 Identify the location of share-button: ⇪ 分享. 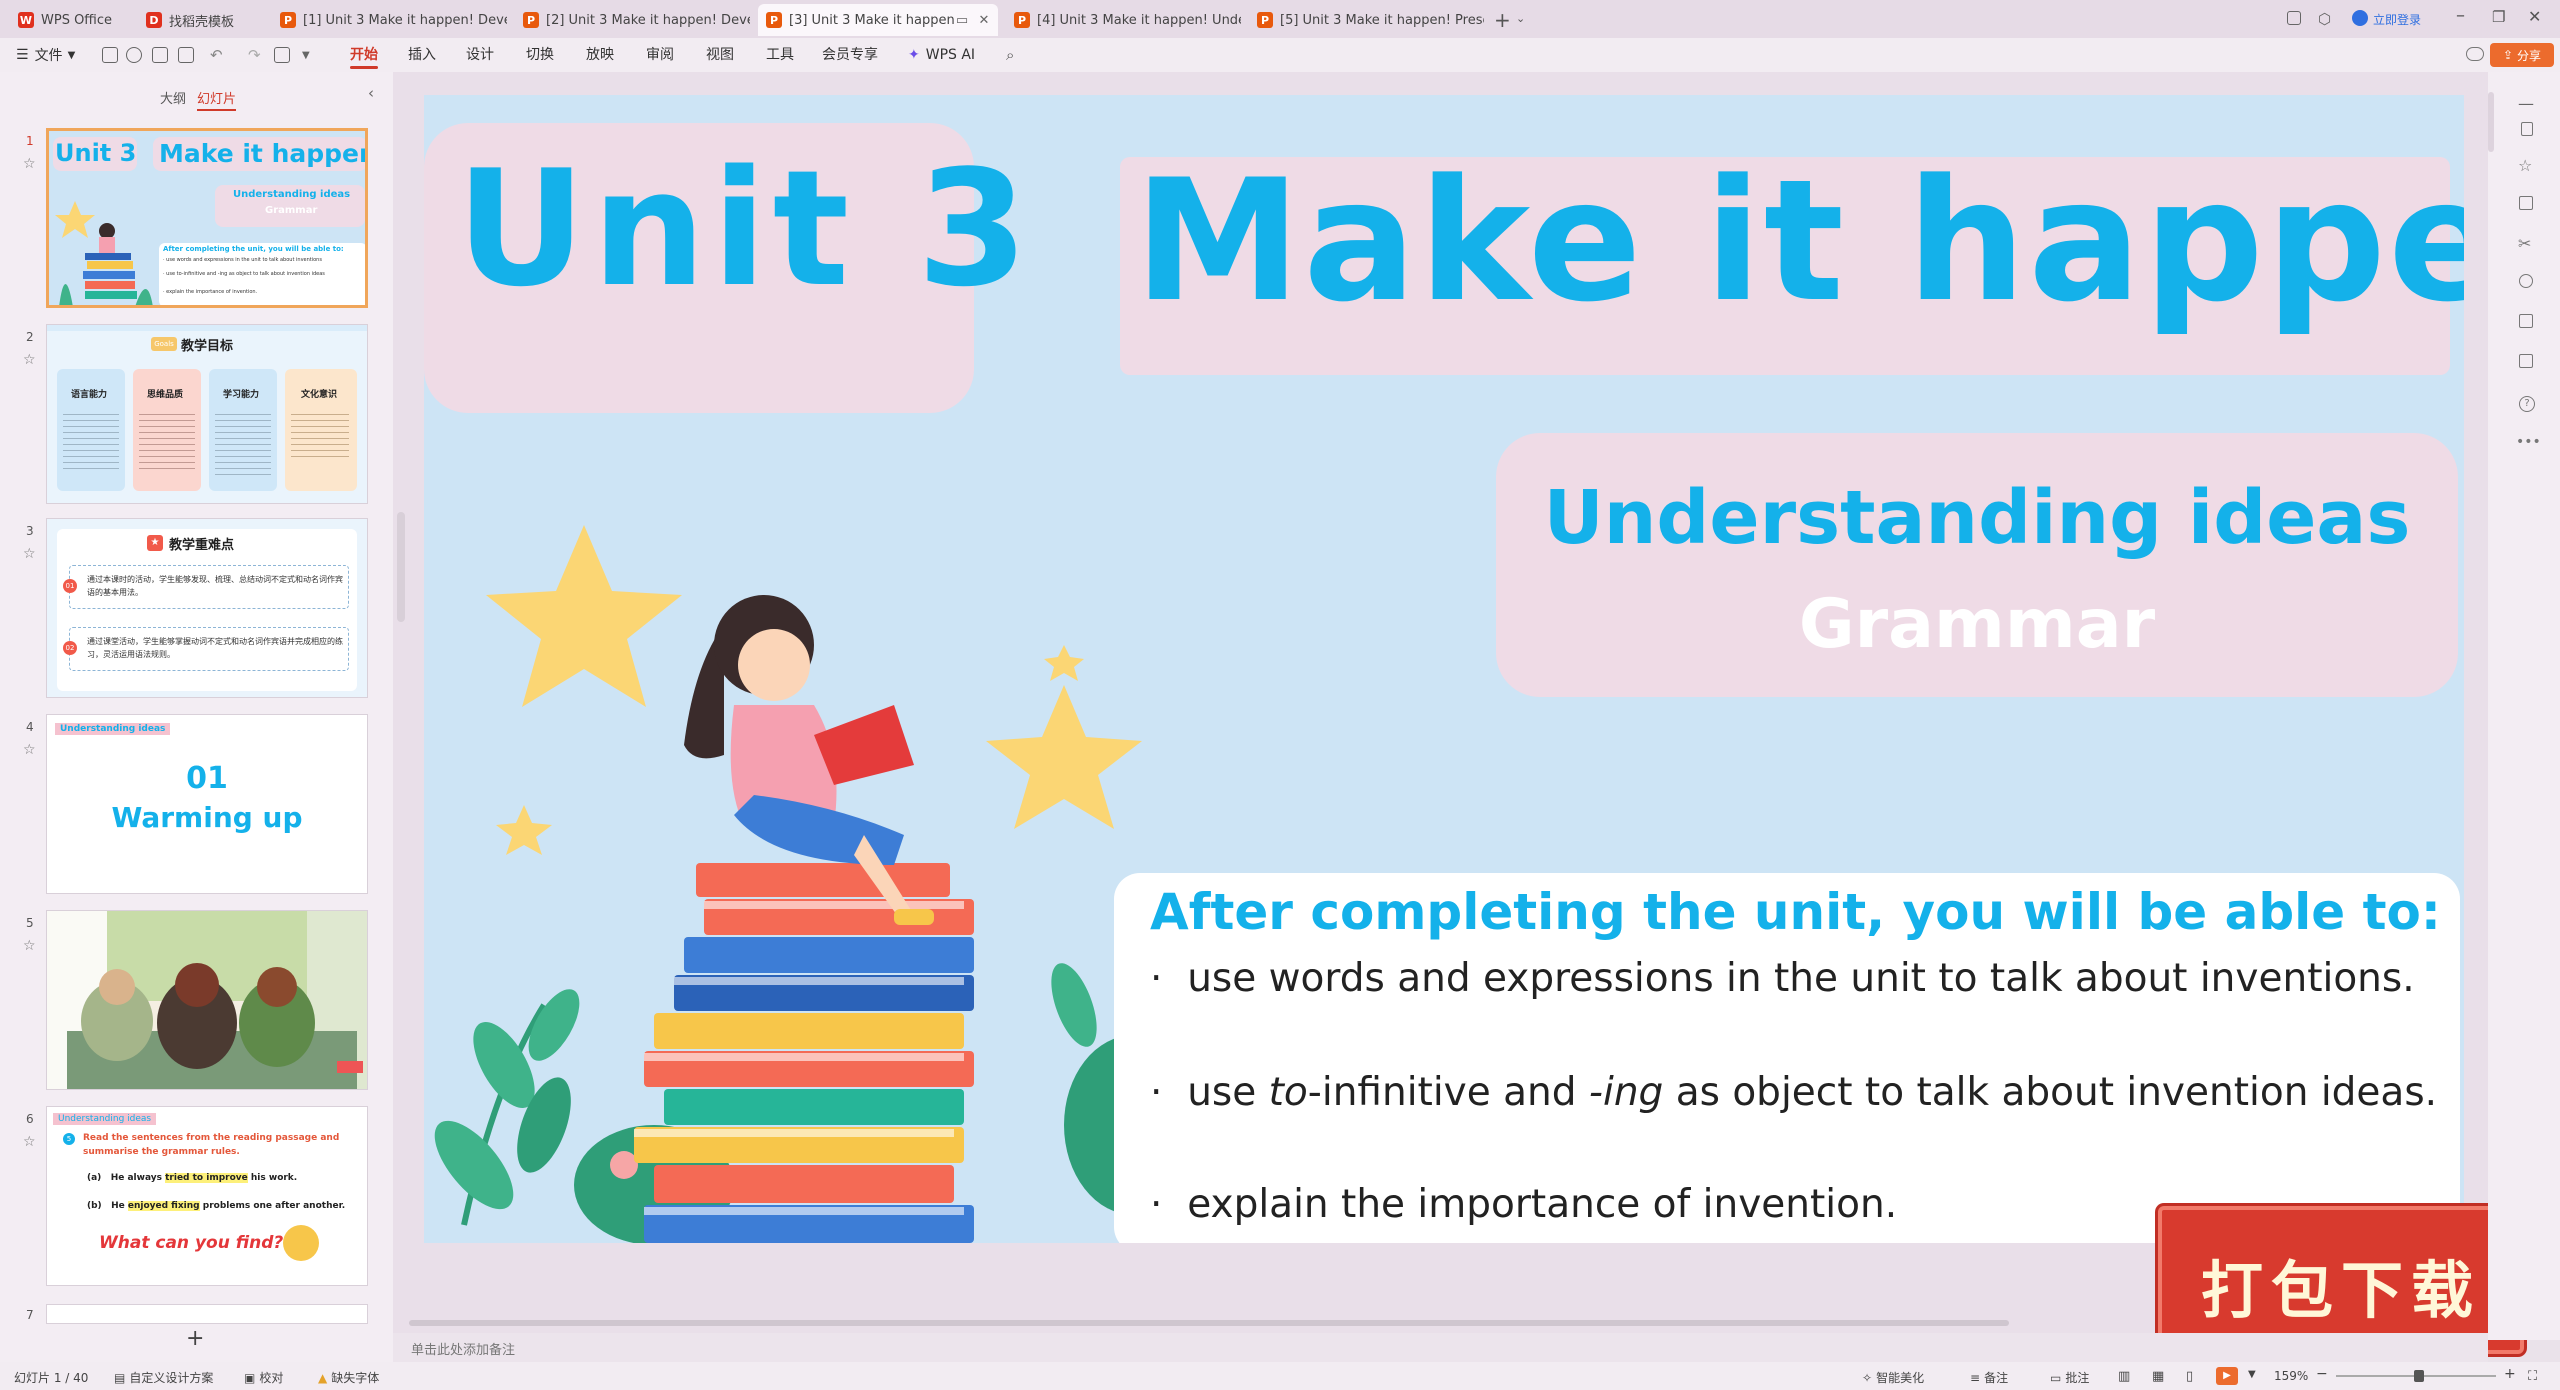
(2522, 55).